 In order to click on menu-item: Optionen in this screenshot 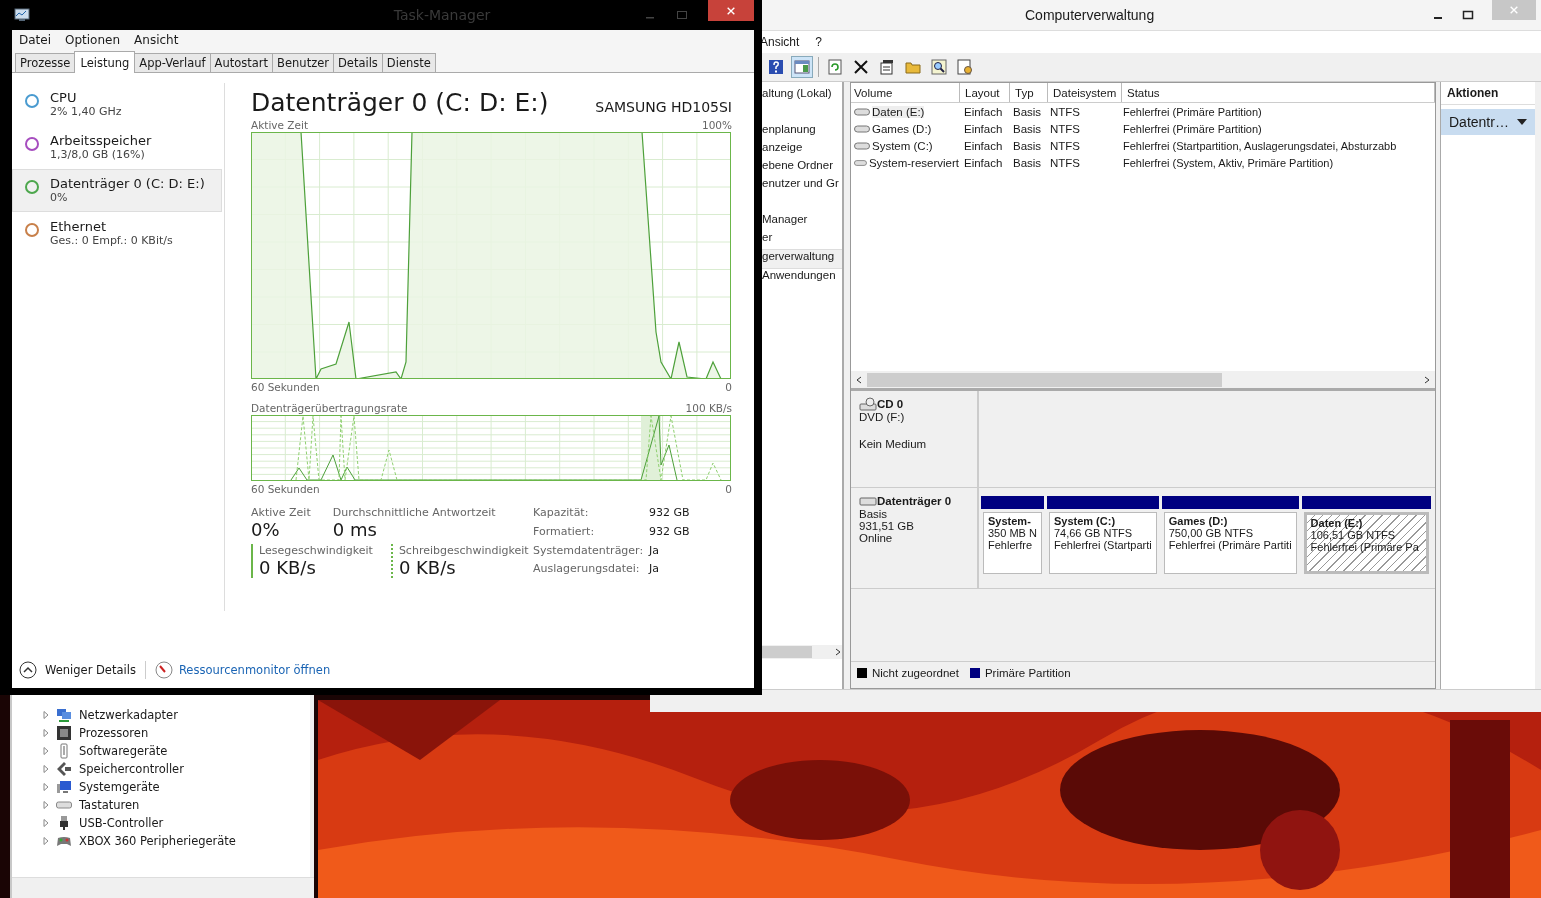, I will do `click(93, 40)`.